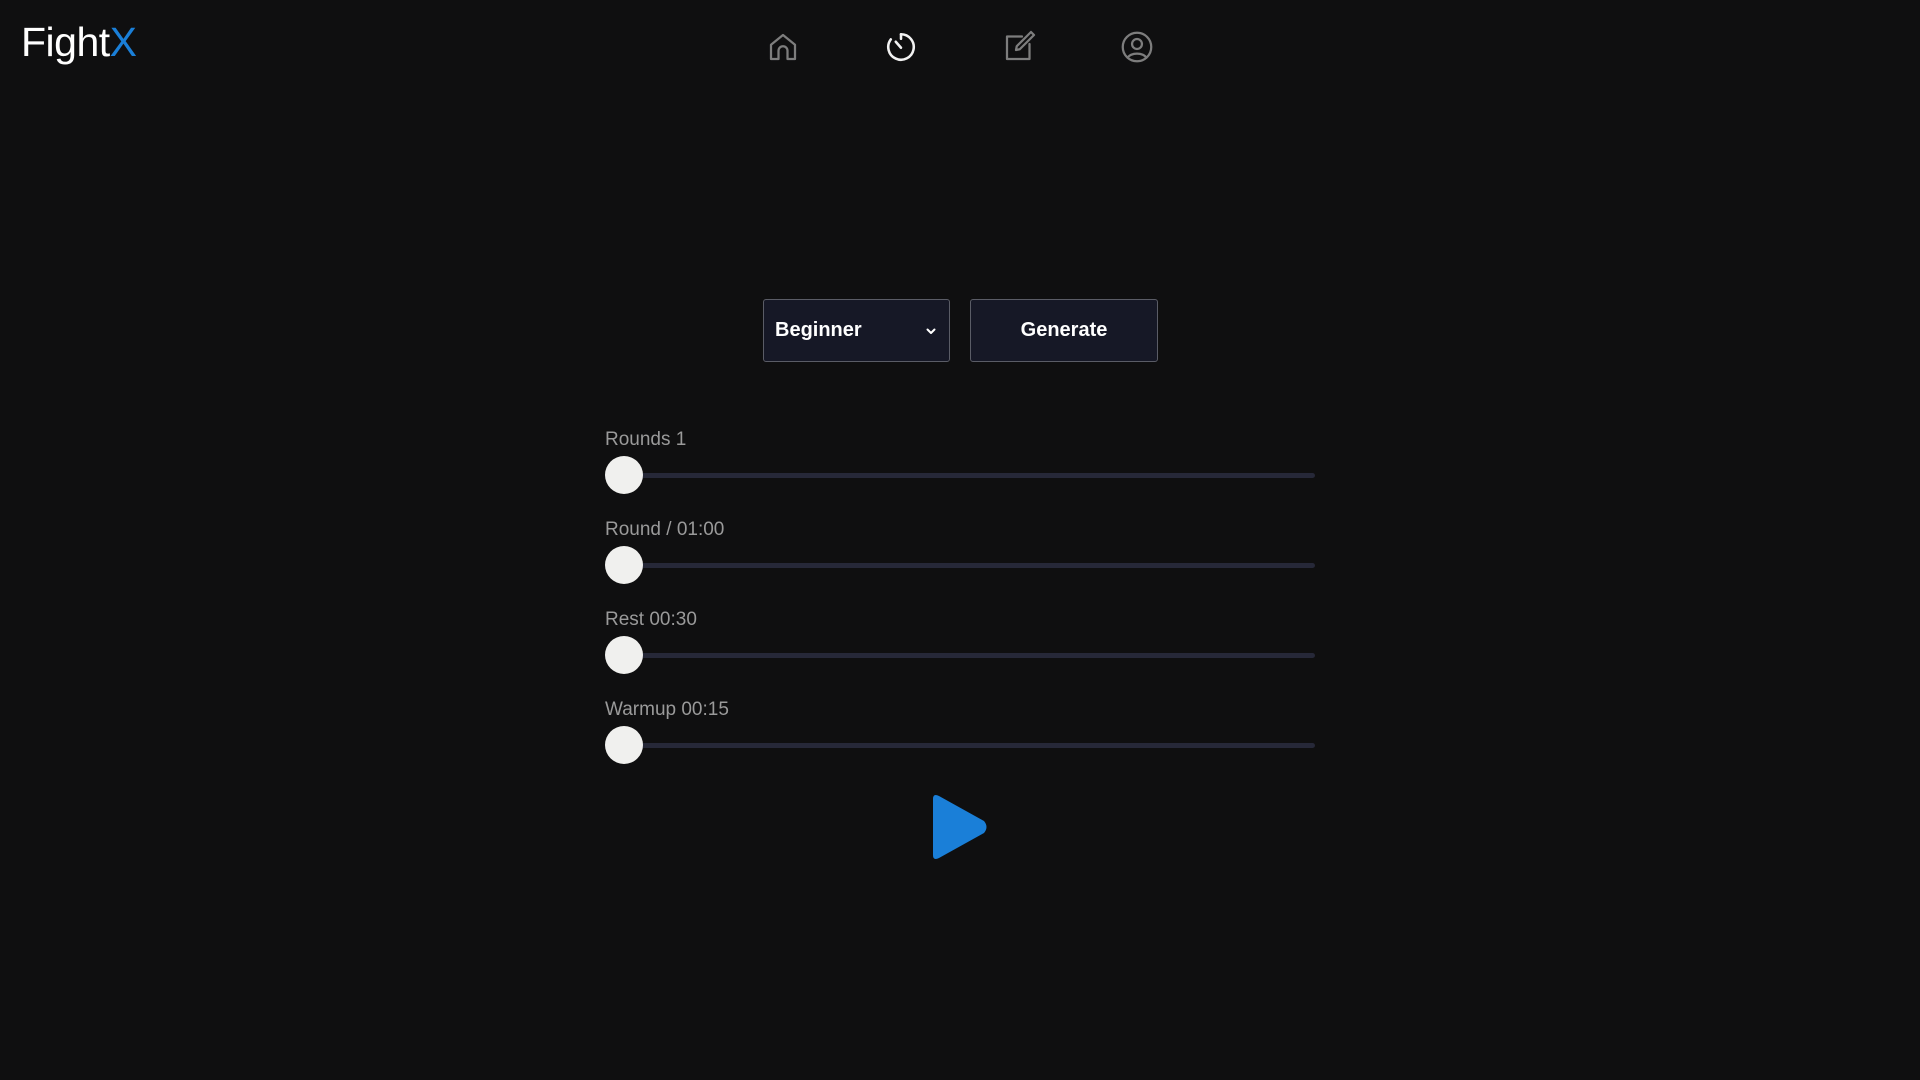  What do you see at coordinates (667, 709) in the screenshot?
I see `warmup-label: Warmup 00:15` at bounding box center [667, 709].